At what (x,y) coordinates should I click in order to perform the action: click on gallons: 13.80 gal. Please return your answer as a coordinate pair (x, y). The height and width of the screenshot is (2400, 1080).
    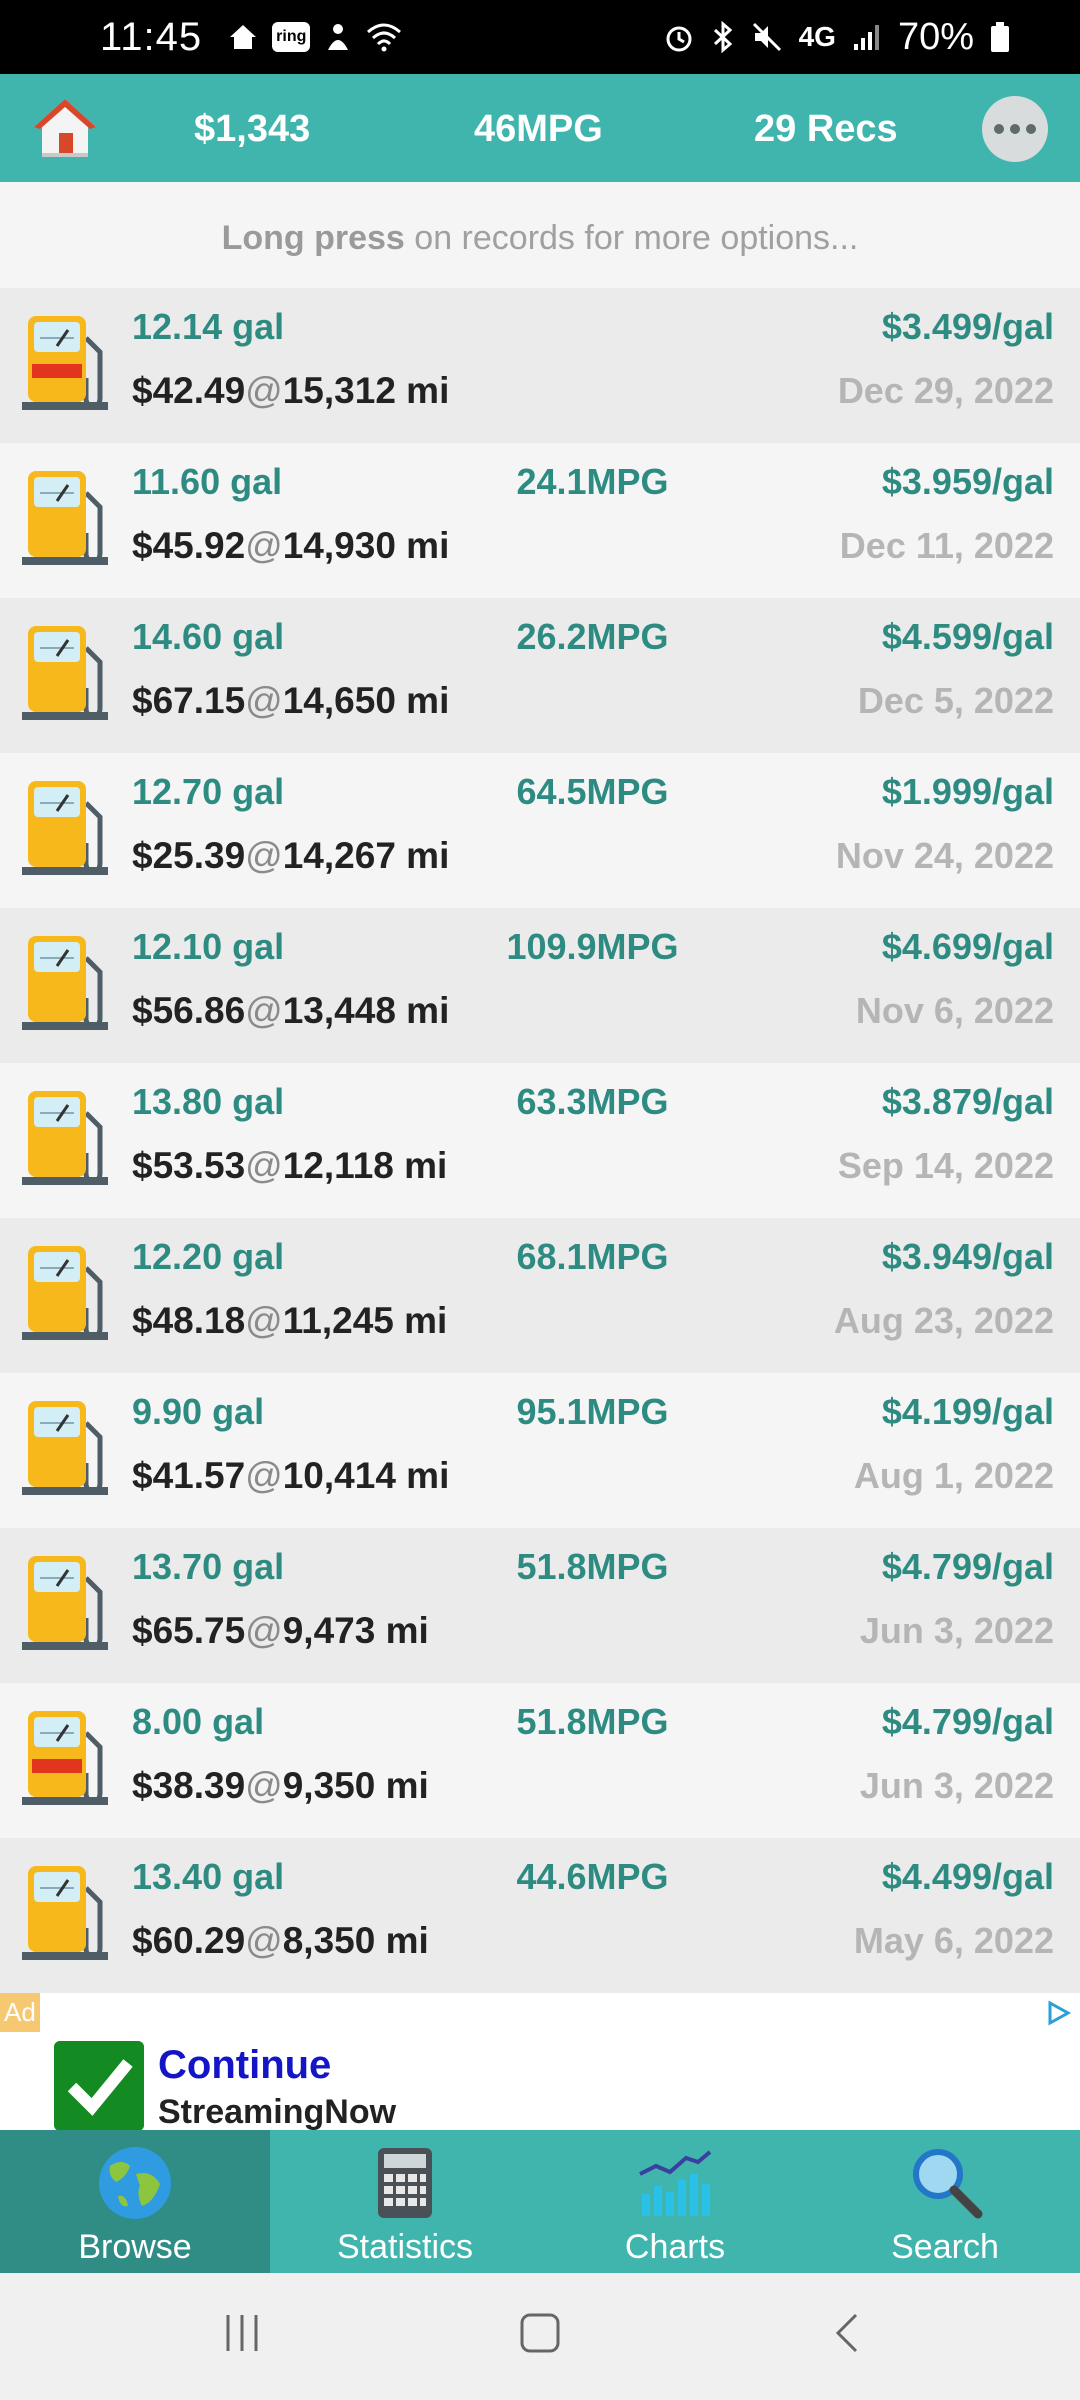
    Looking at the image, I should click on (208, 1101).